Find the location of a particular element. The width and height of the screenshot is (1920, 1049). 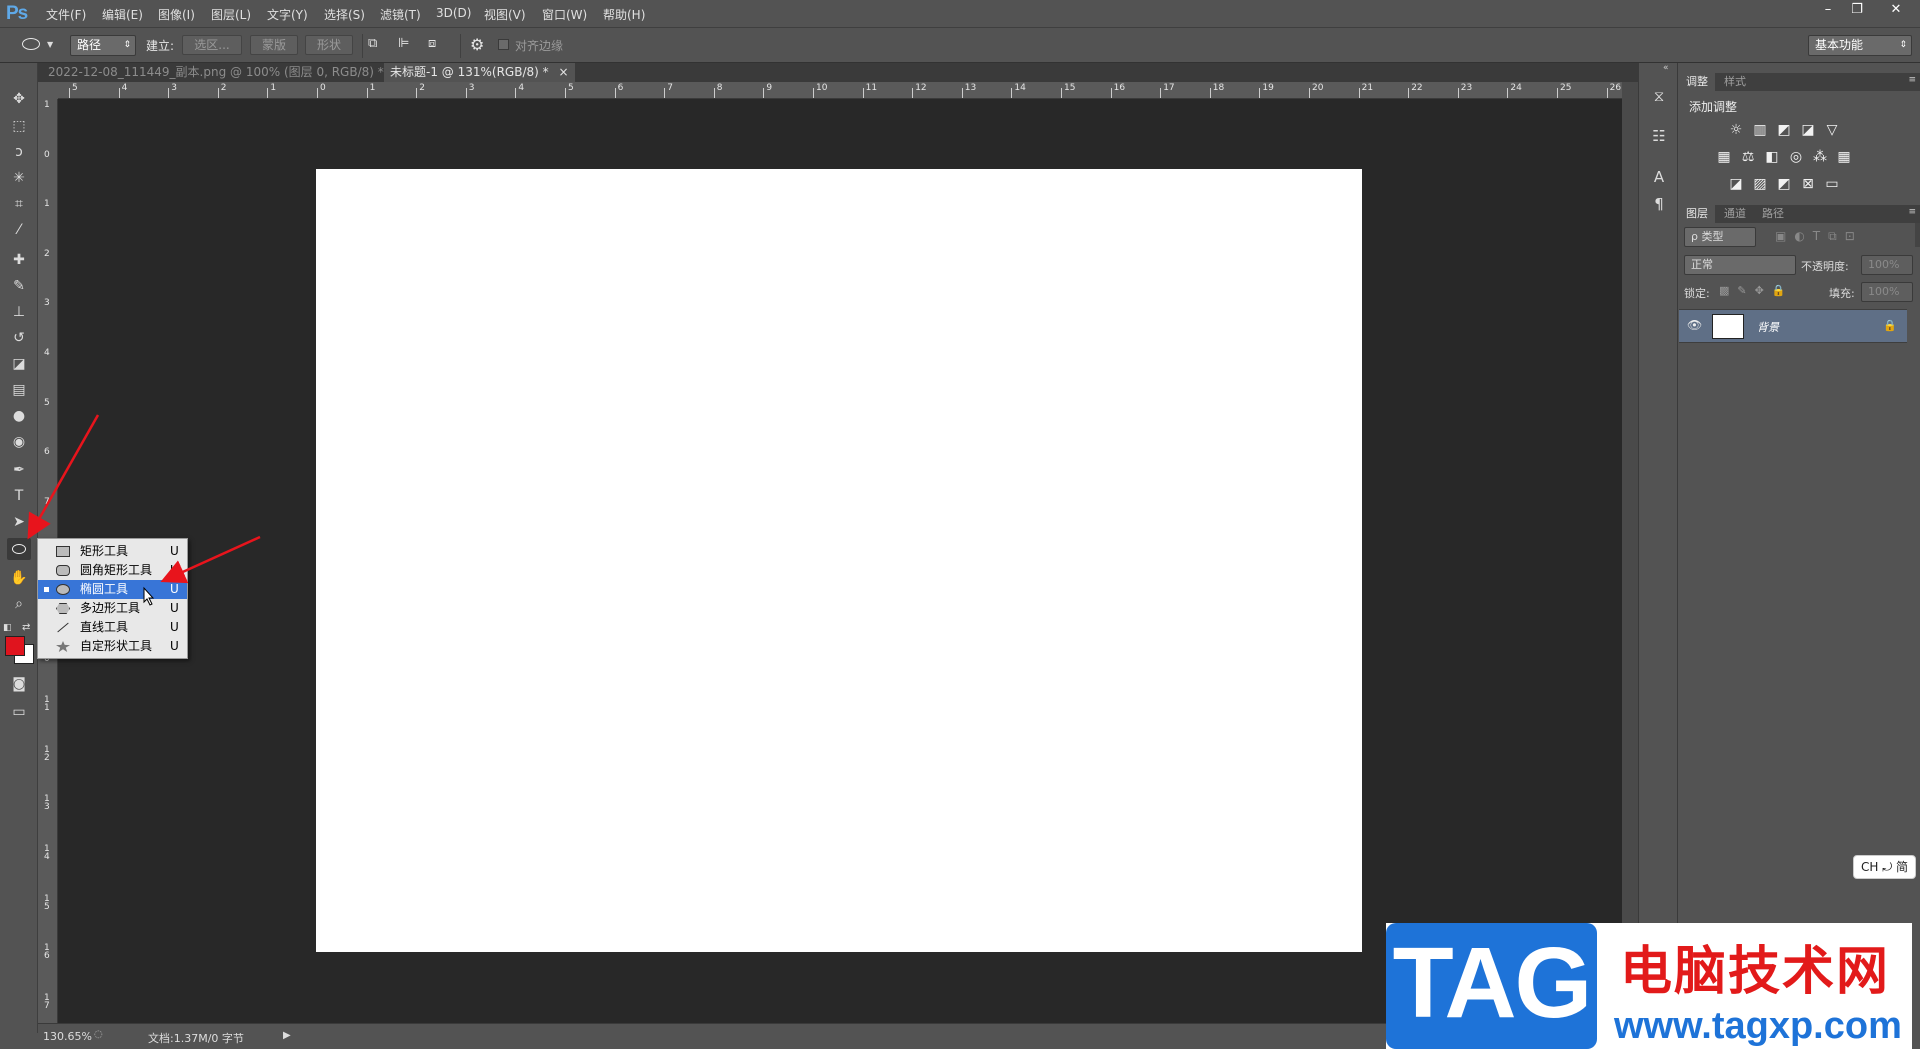

foreground-color-swatch is located at coordinates (15, 646).